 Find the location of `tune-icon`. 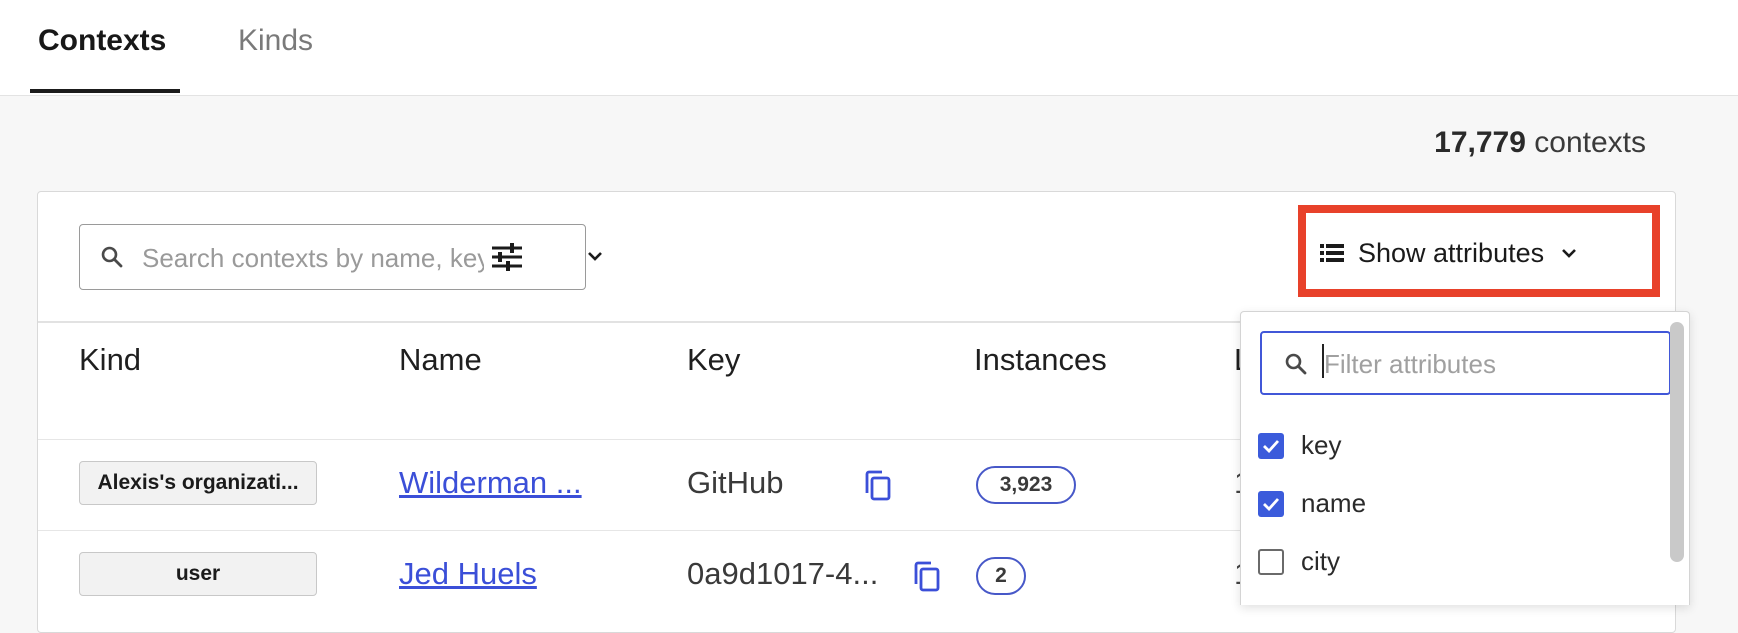

tune-icon is located at coordinates (507, 259).